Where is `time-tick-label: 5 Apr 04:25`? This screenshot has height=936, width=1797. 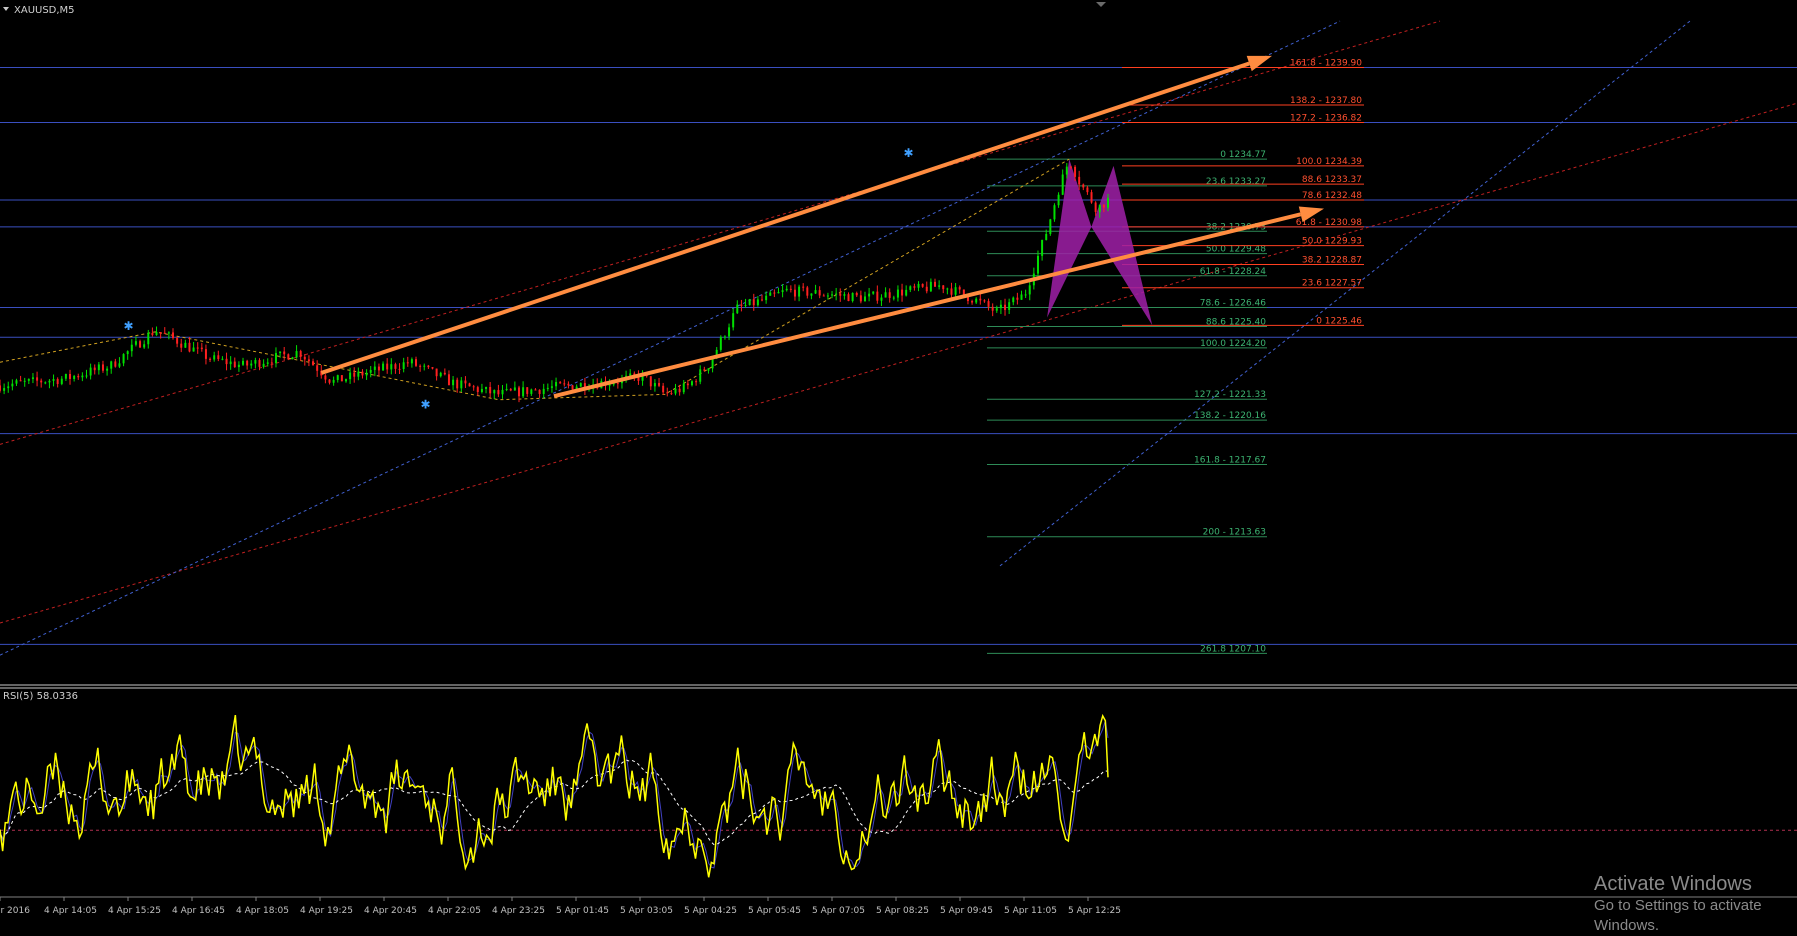
time-tick-label: 5 Apr 04:25 is located at coordinates (710, 911).